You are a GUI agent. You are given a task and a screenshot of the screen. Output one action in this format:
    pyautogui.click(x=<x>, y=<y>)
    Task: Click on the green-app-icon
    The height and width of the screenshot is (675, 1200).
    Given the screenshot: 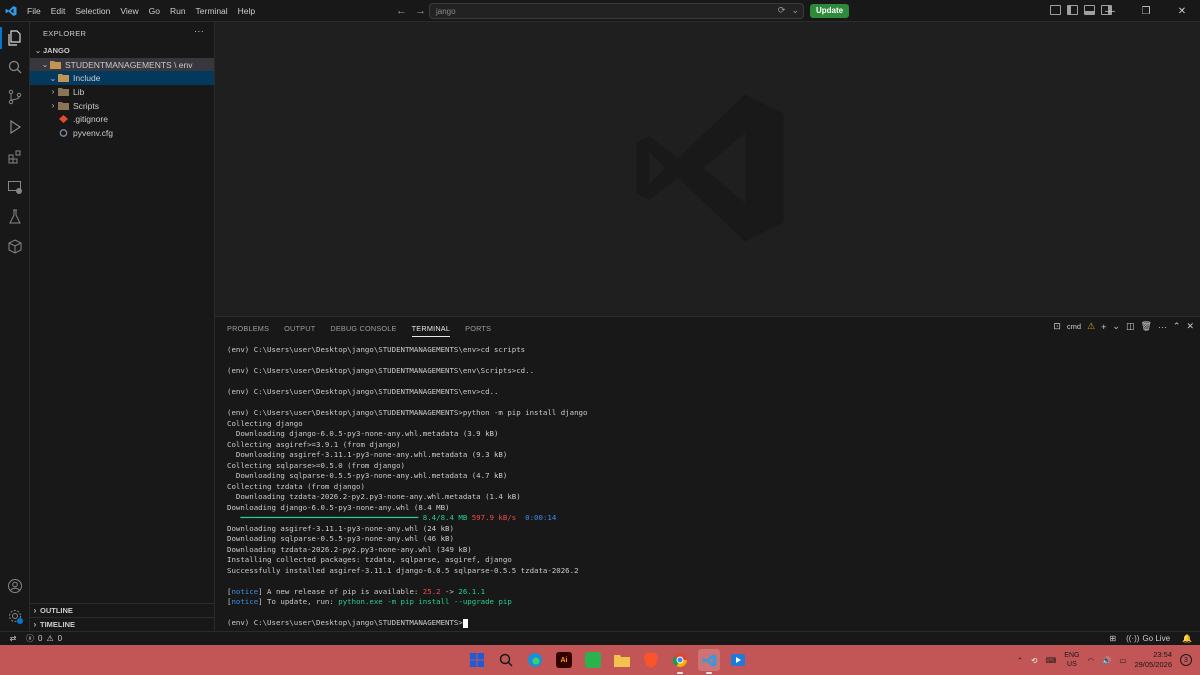 What is the action you would take?
    pyautogui.click(x=593, y=660)
    